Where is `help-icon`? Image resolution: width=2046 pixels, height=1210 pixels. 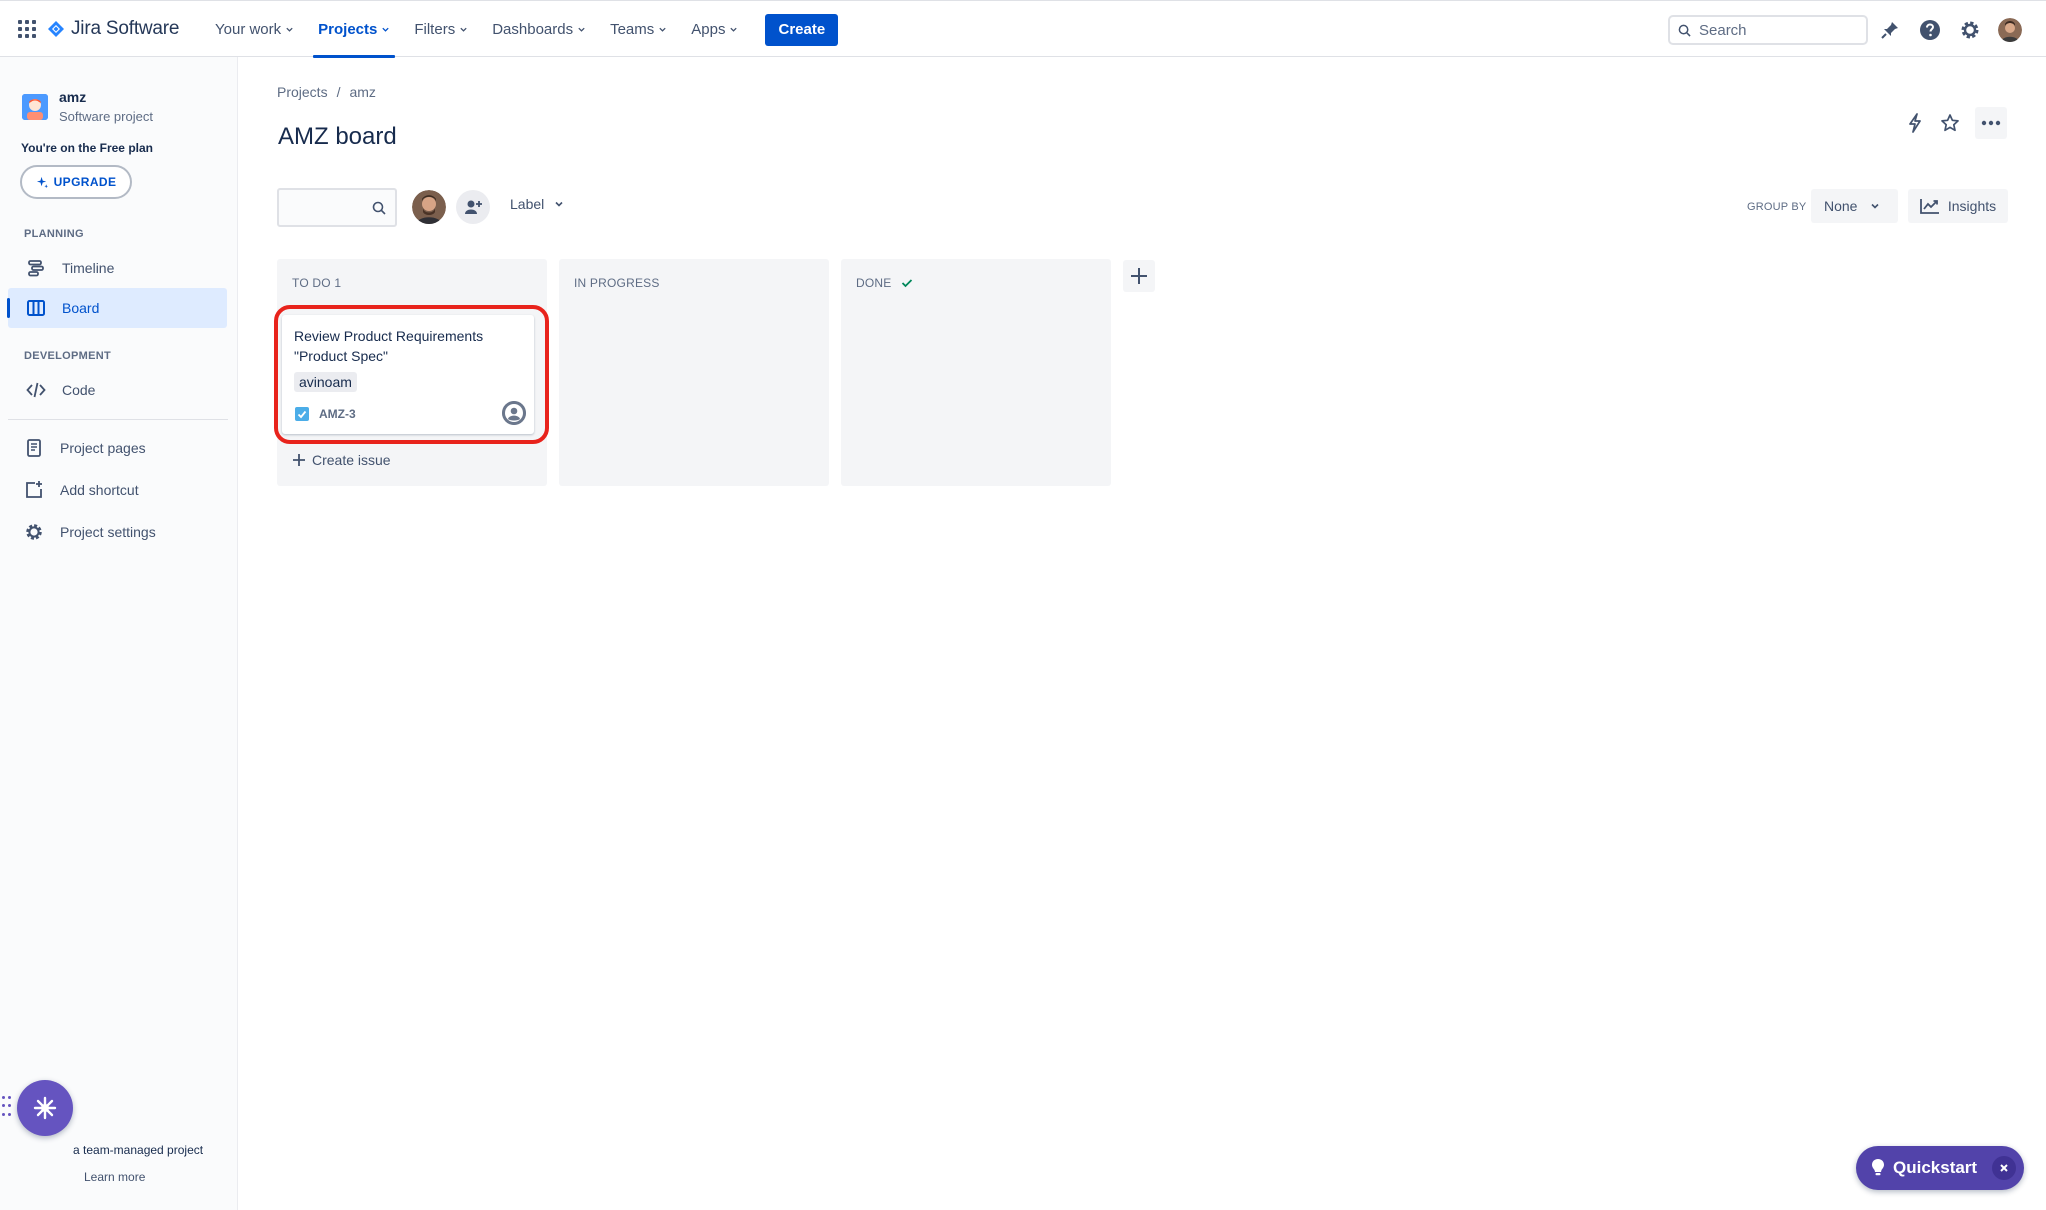
help-icon is located at coordinates (1930, 30).